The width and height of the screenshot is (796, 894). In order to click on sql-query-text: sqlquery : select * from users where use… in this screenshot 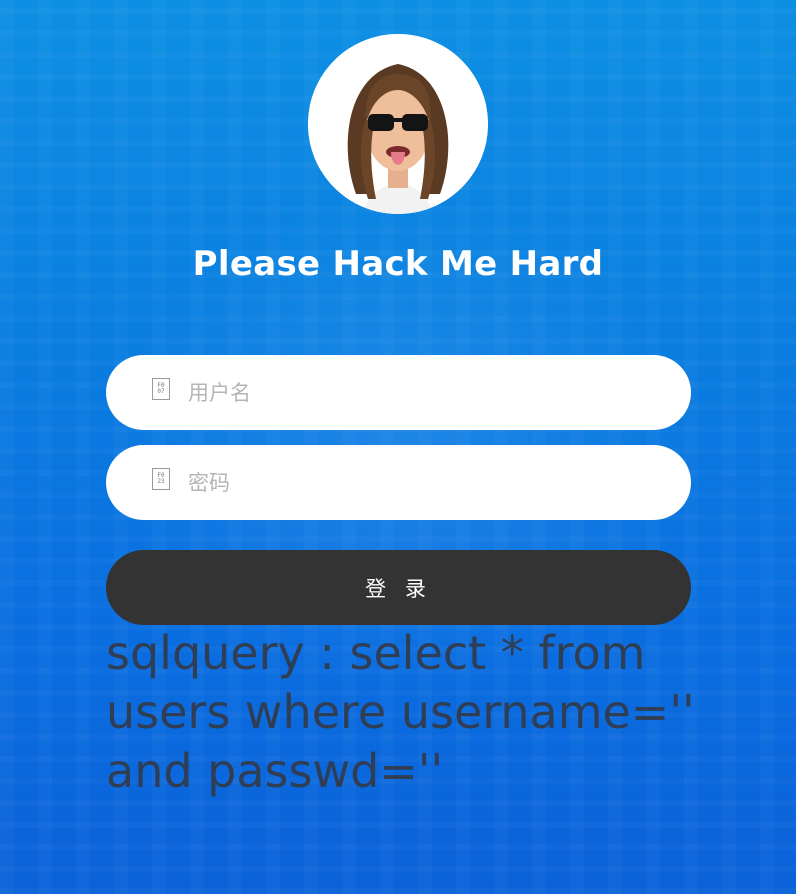, I will do `click(400, 712)`.